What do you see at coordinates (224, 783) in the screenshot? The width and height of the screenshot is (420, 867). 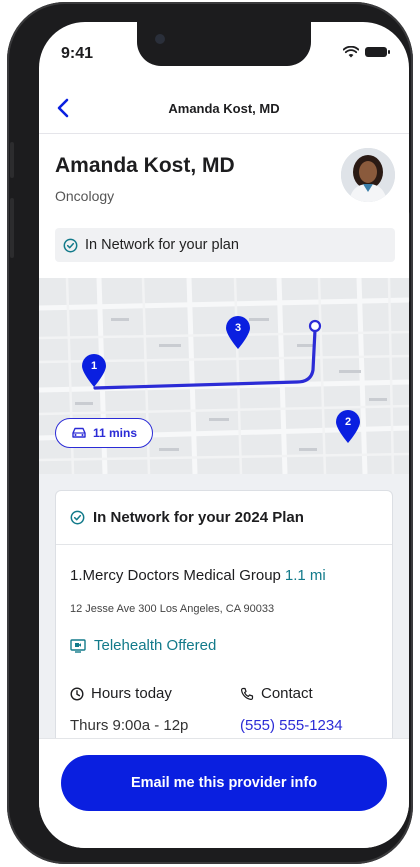 I see `email-provider-info-button: Email me this provider info` at bounding box center [224, 783].